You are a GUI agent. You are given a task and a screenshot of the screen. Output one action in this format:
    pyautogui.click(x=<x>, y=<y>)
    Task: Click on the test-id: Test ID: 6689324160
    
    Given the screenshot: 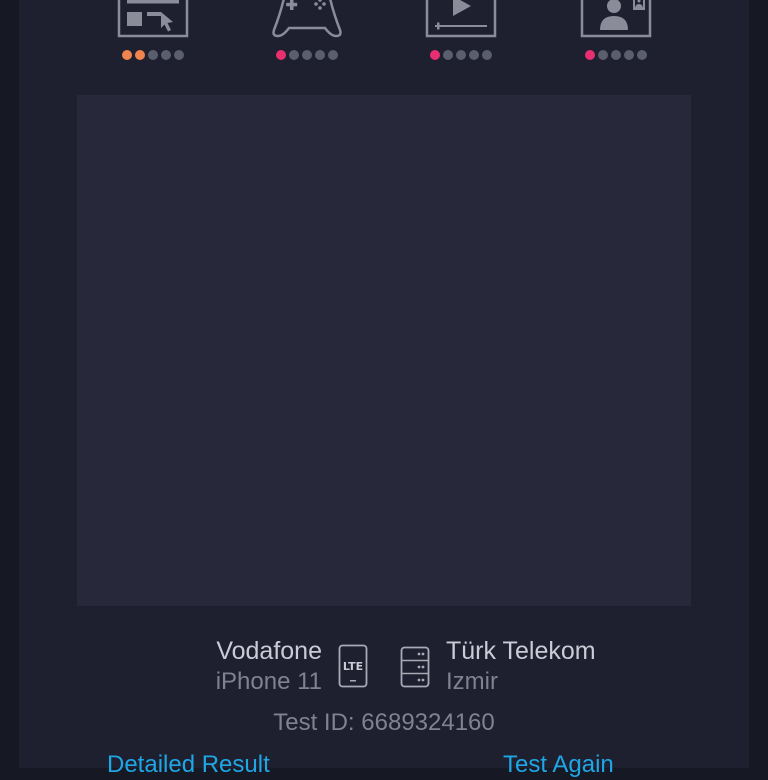 What is the action you would take?
    pyautogui.click(x=384, y=722)
    